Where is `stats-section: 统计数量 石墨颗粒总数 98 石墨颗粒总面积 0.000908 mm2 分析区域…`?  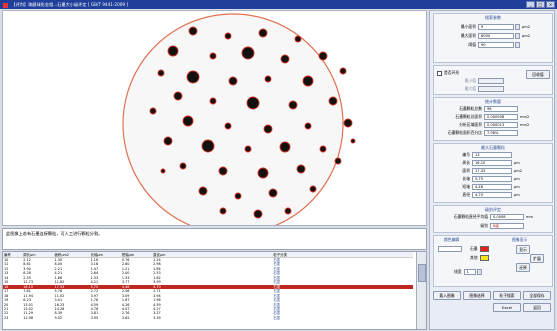
stats-section: 统计数量 石墨颗粒总数 98 石墨颗粒总面积 0.000908 mm2 分析区域… is located at coordinates (493, 119).